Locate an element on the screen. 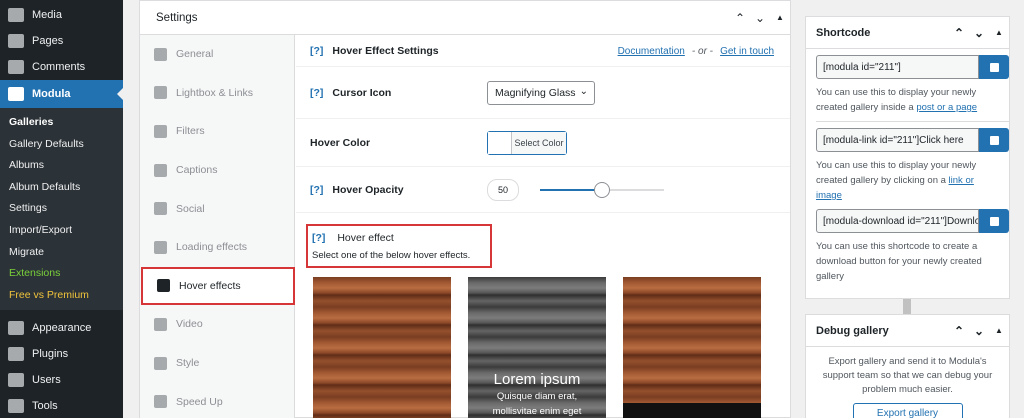 This screenshot has height=418, width=1024. submenu-album-defaults: Album Defaults is located at coordinates (61, 188).